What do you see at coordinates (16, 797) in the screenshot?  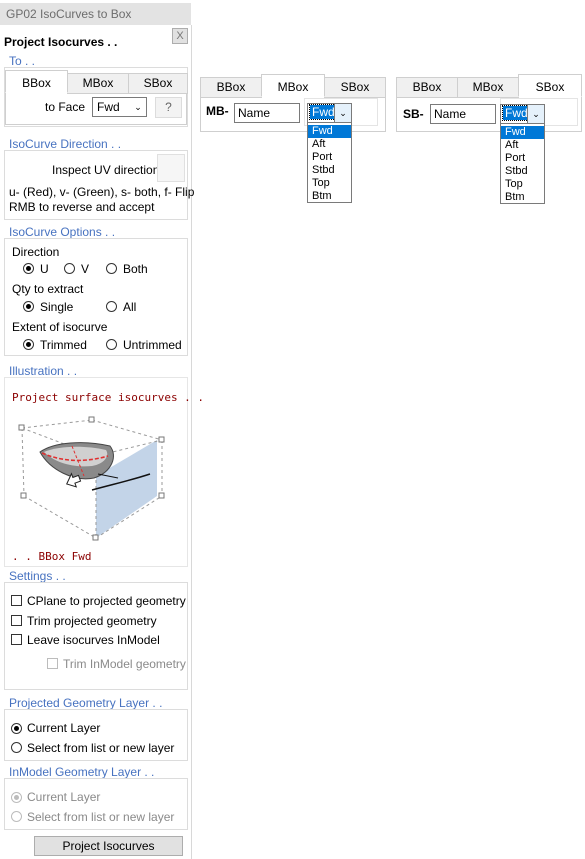 I see `radio-inmodel-current-layer` at bounding box center [16, 797].